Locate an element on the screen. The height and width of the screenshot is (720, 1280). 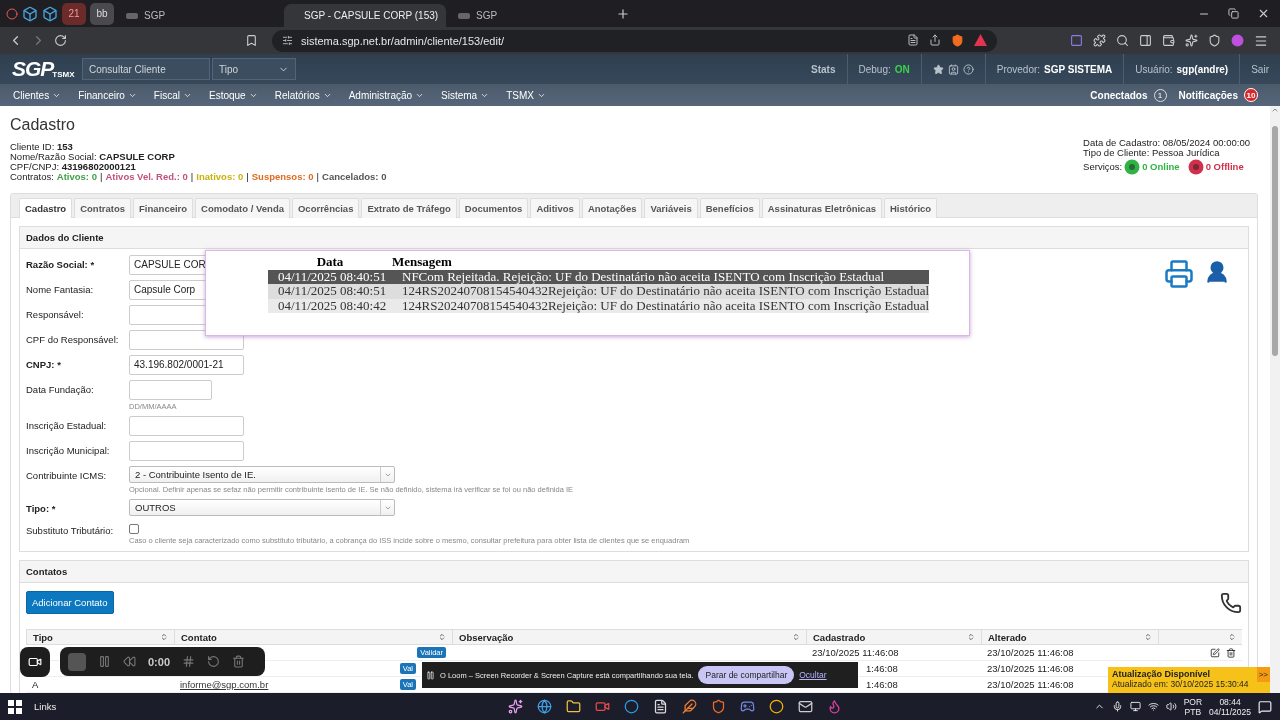
column-header: Mensagem is located at coordinates (422, 262).